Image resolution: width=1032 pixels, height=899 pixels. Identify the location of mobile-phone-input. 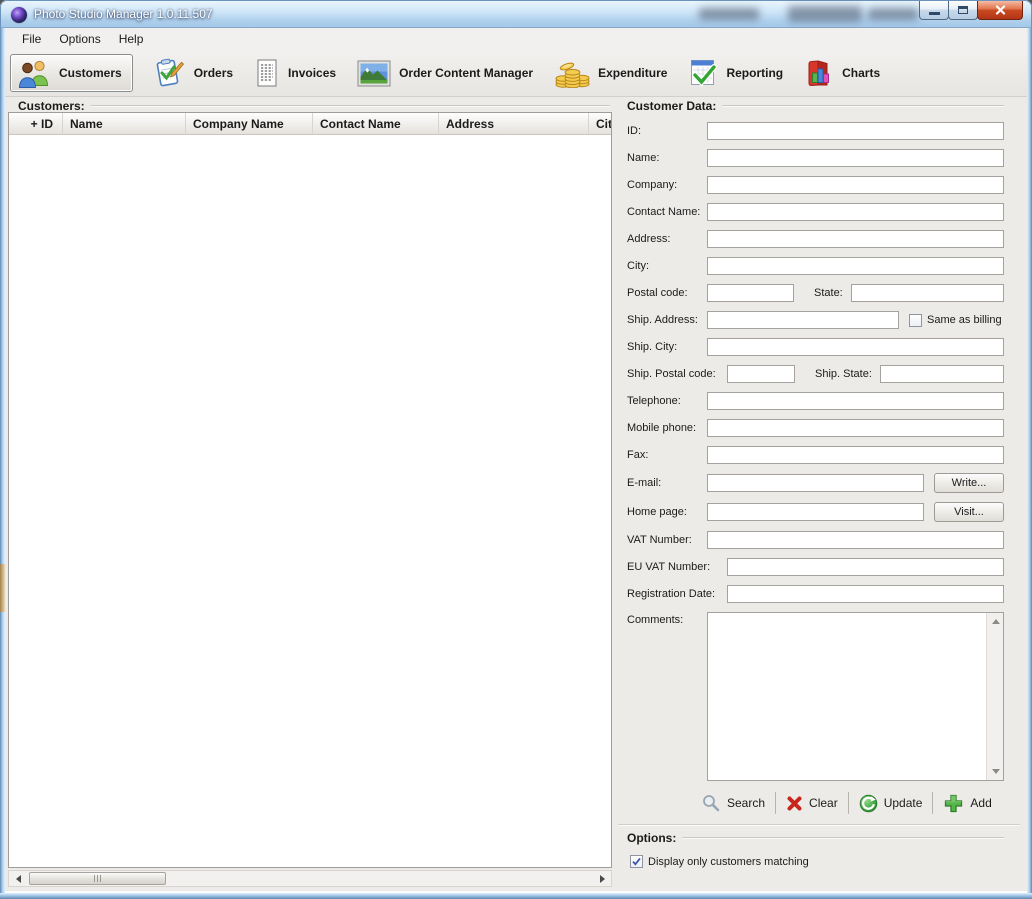
(855, 428).